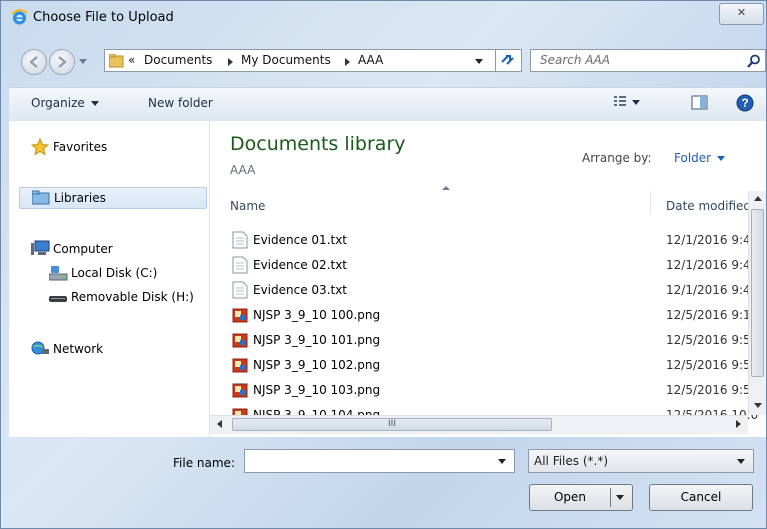 This screenshot has height=529, width=767. Describe the element at coordinates (317, 390) in the screenshot. I see `file-name: NJSP 3_9_10 103.png` at that location.